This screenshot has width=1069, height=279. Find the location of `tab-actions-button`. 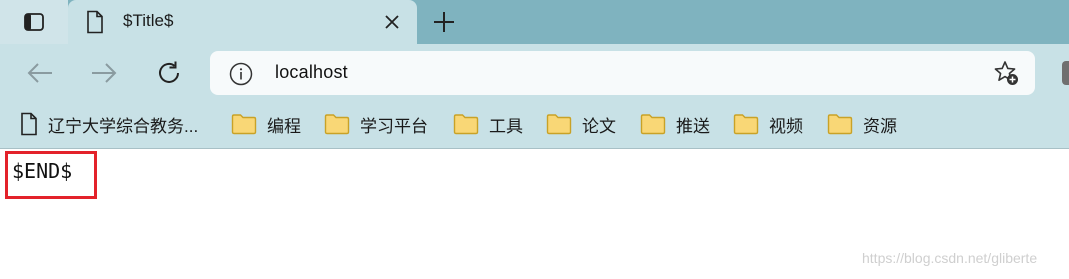

tab-actions-button is located at coordinates (34, 22).